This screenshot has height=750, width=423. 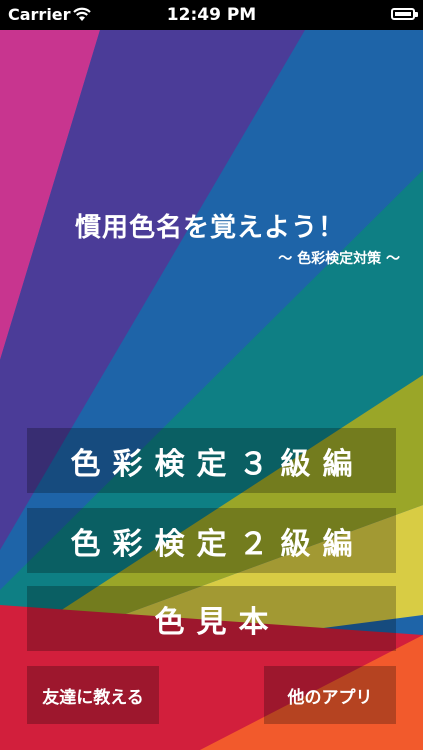 What do you see at coordinates (217, 464) in the screenshot?
I see `grade3-label: 色彩検定３級編` at bounding box center [217, 464].